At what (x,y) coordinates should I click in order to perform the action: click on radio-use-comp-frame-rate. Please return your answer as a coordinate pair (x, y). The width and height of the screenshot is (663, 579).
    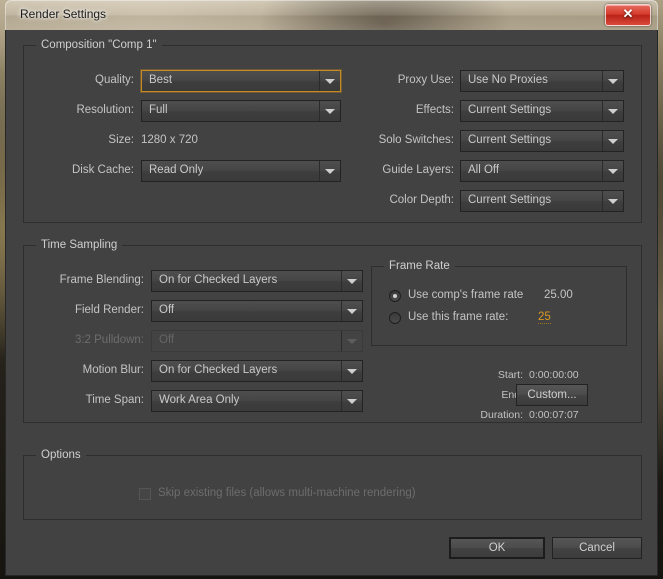
    Looking at the image, I should click on (395, 296).